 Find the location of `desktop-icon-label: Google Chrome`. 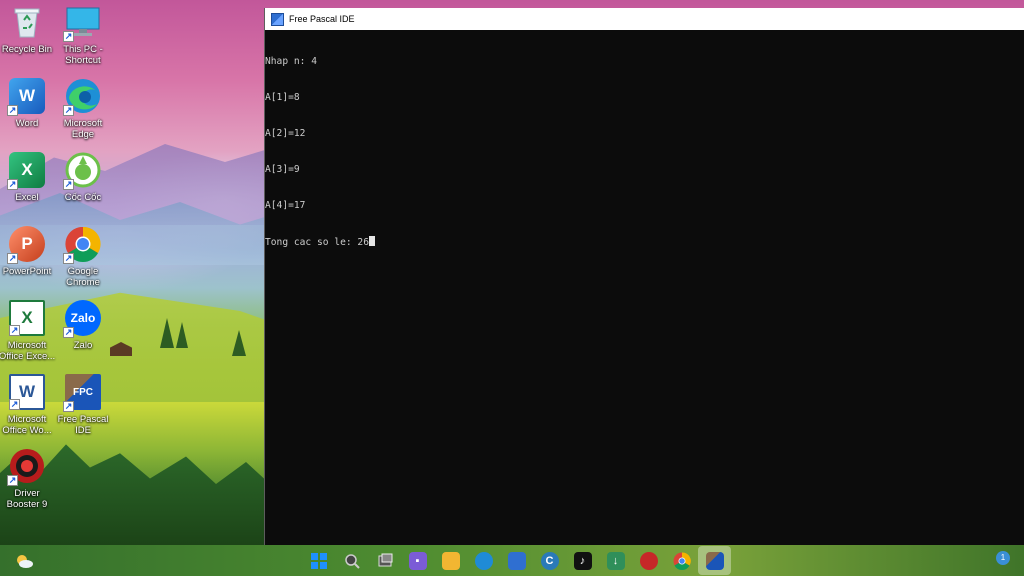

desktop-icon-label: Google Chrome is located at coordinates (83, 277).